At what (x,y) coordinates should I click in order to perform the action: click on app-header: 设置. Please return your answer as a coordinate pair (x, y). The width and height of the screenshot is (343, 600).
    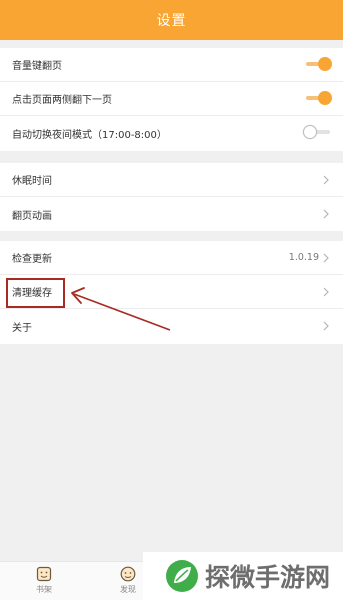
    Looking at the image, I should click on (171, 20).